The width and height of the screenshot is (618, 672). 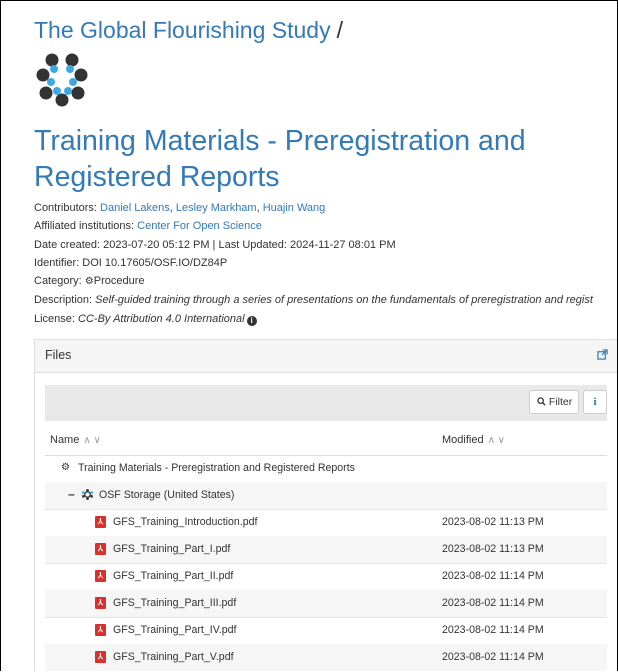 What do you see at coordinates (199, 226) in the screenshot?
I see `institution-link: Center For Open Science` at bounding box center [199, 226].